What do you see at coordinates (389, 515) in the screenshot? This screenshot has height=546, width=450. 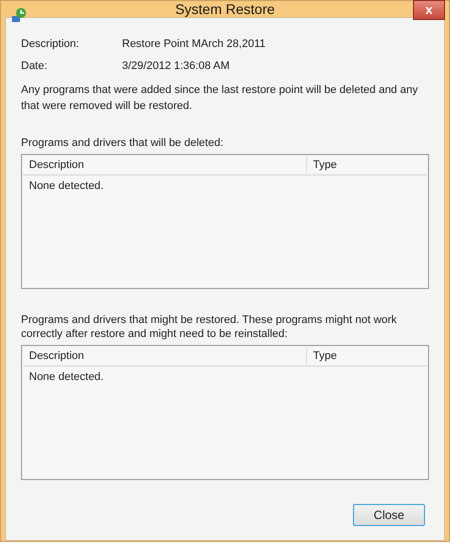 I see `close-button: Close` at bounding box center [389, 515].